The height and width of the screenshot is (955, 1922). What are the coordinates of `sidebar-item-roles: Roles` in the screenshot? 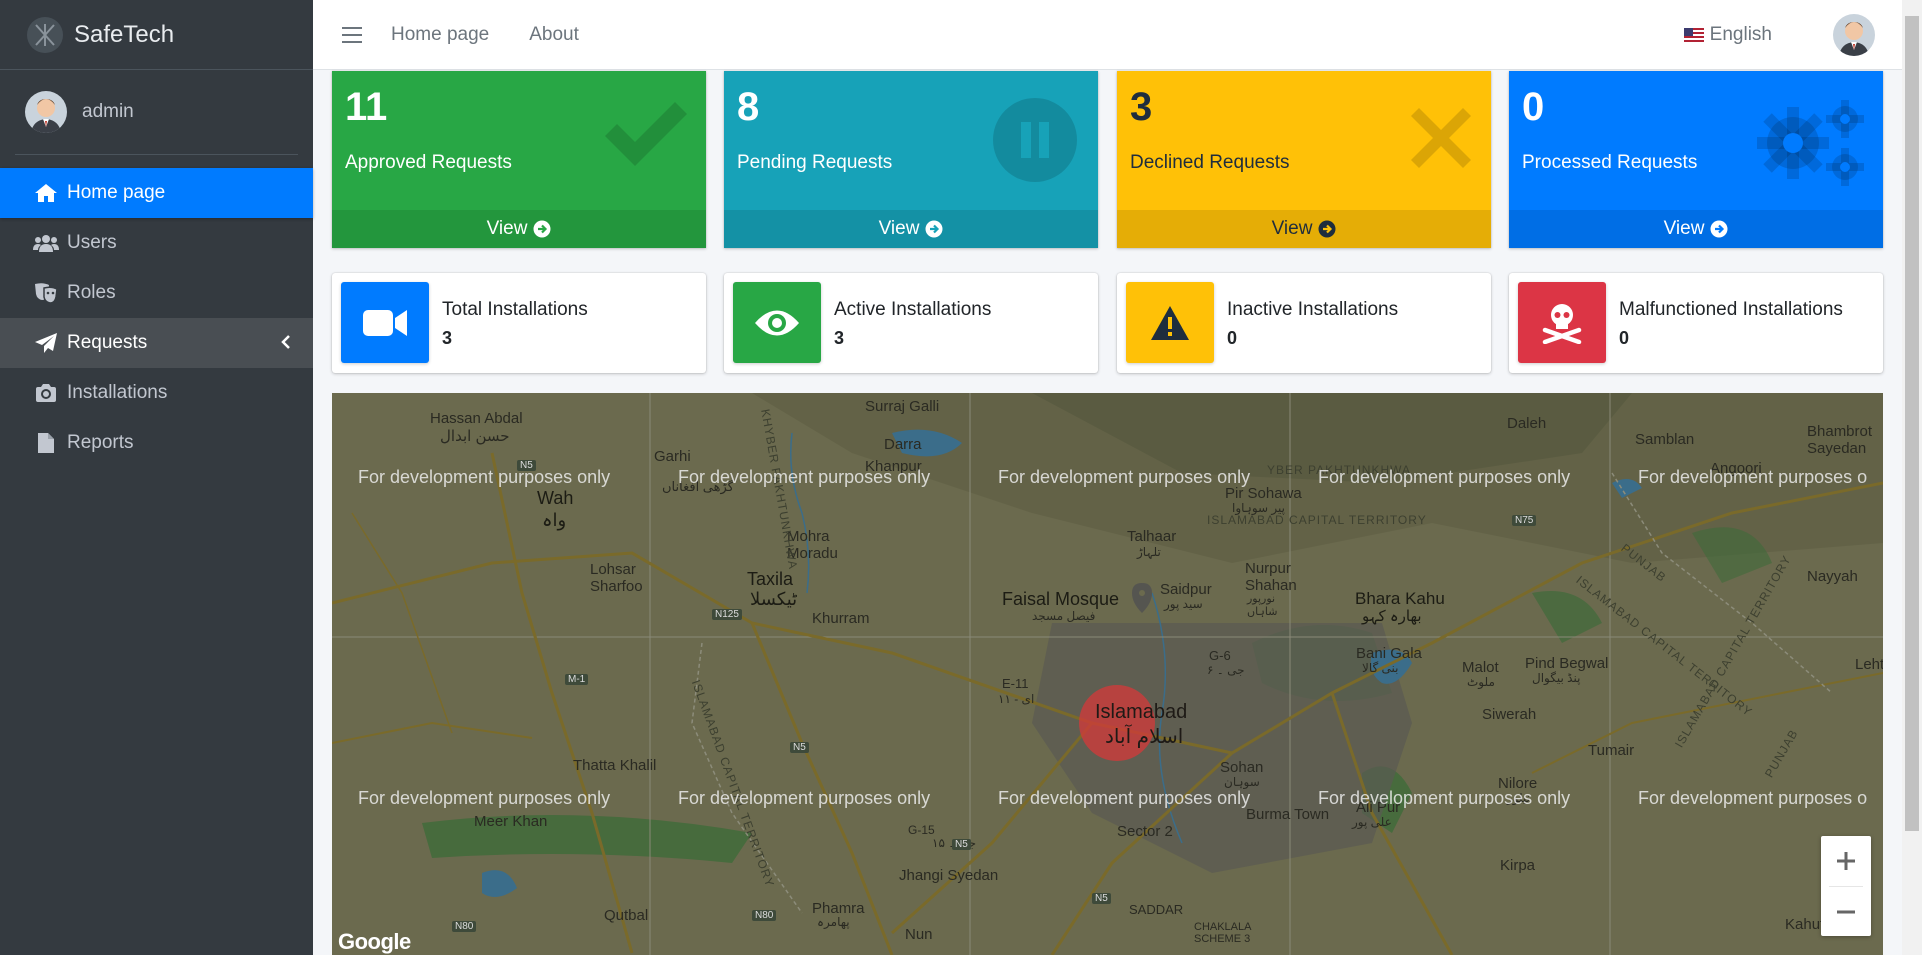 It's located at (156, 293).